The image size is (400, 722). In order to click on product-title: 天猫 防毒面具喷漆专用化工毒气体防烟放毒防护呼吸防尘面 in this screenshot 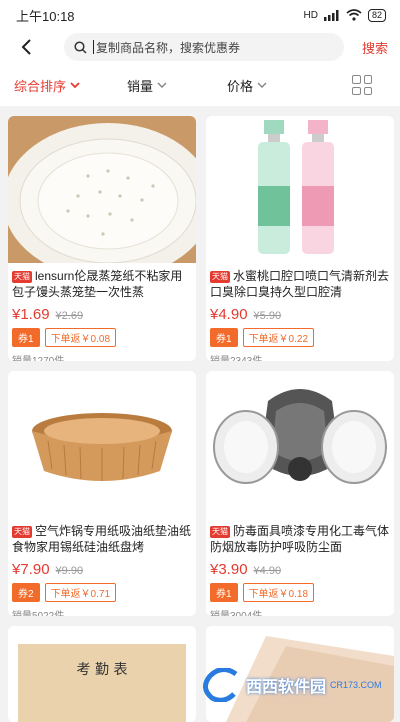, I will do `click(300, 539)`.